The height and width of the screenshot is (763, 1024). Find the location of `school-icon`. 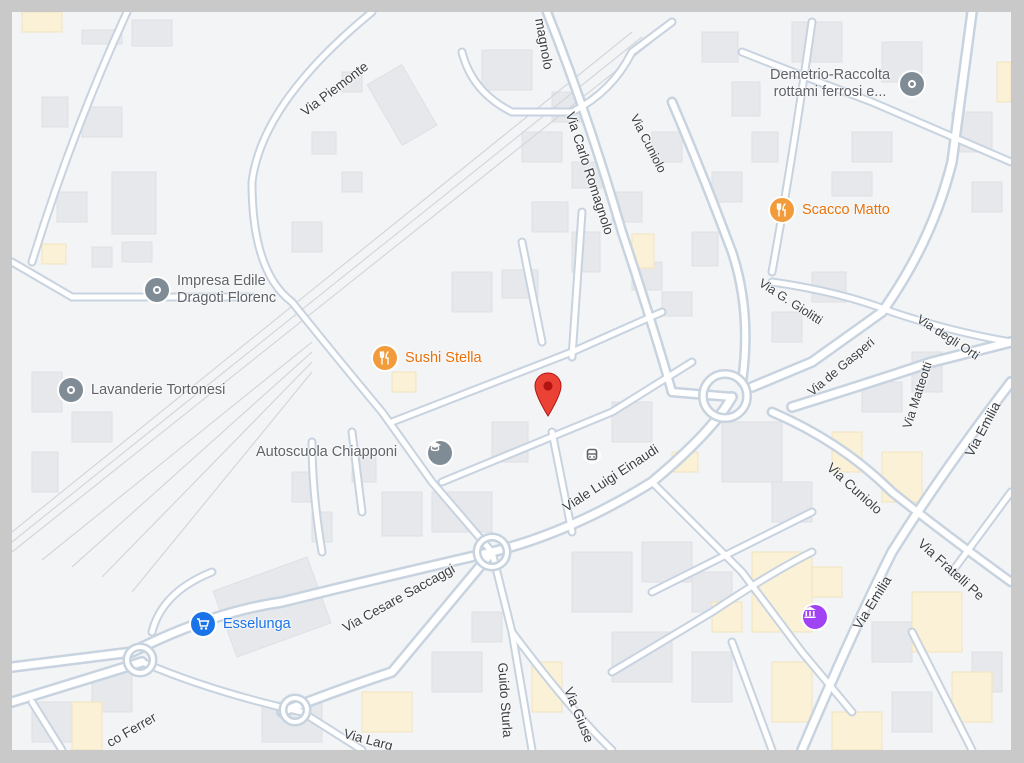

school-icon is located at coordinates (440, 453).